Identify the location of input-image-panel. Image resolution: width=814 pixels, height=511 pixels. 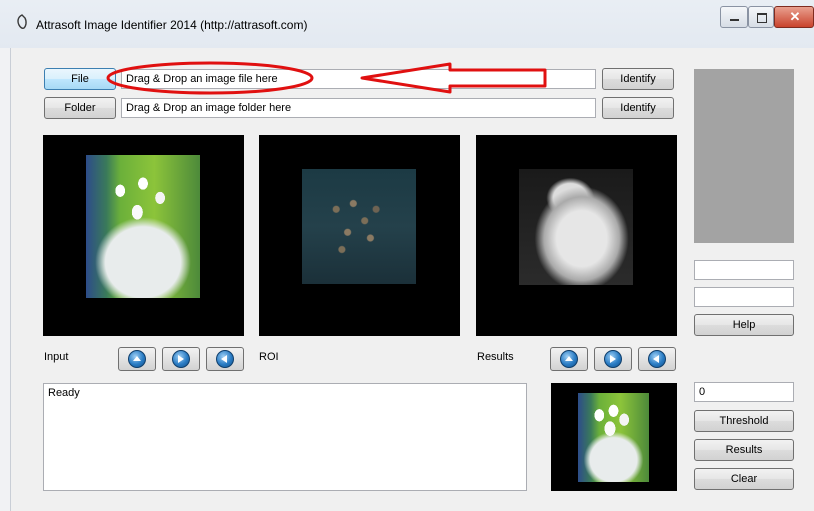
(143, 235).